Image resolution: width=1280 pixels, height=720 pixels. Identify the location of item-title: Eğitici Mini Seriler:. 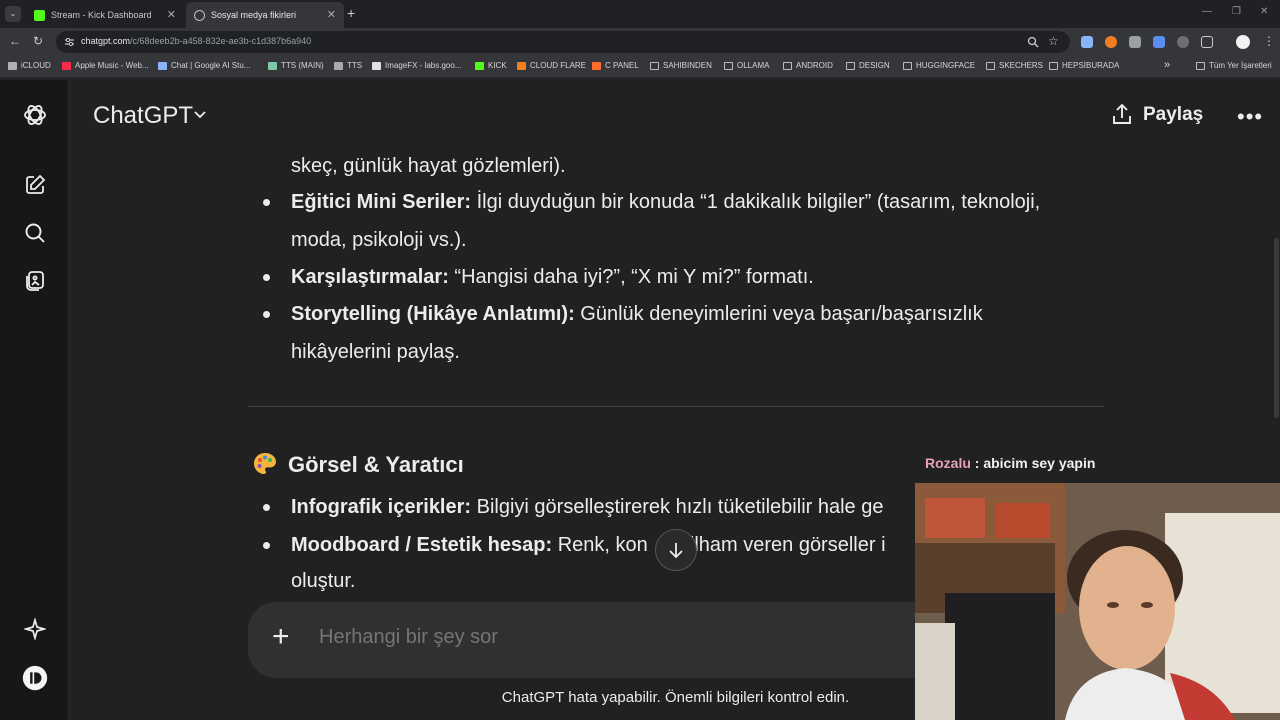
(381, 202).